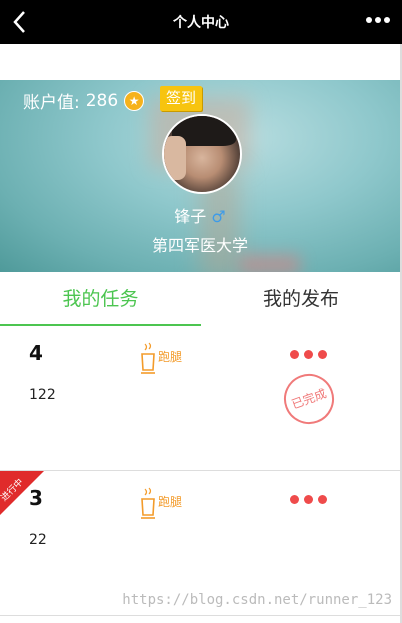 The width and height of the screenshot is (402, 623). I want to click on user-name-text: 锋子, so click(190, 216).